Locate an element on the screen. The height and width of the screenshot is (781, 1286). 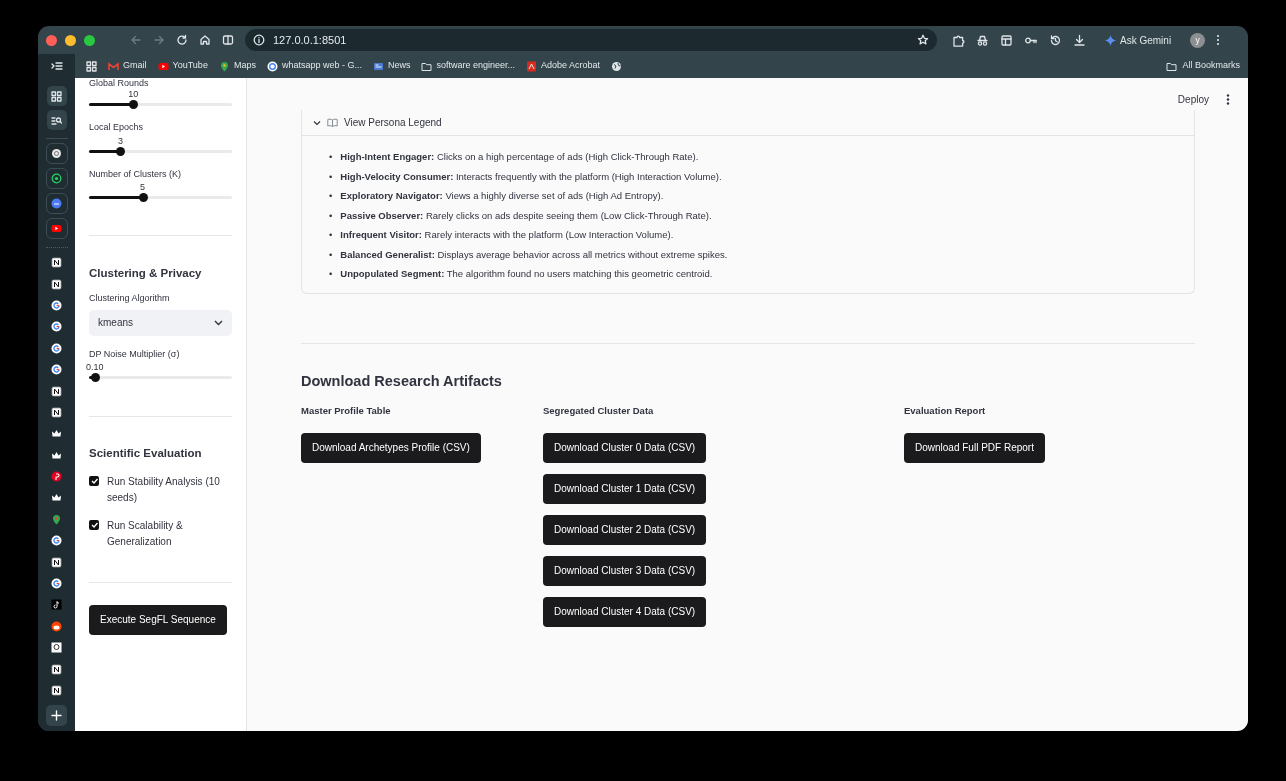
globe-icon is located at coordinates (617, 66).